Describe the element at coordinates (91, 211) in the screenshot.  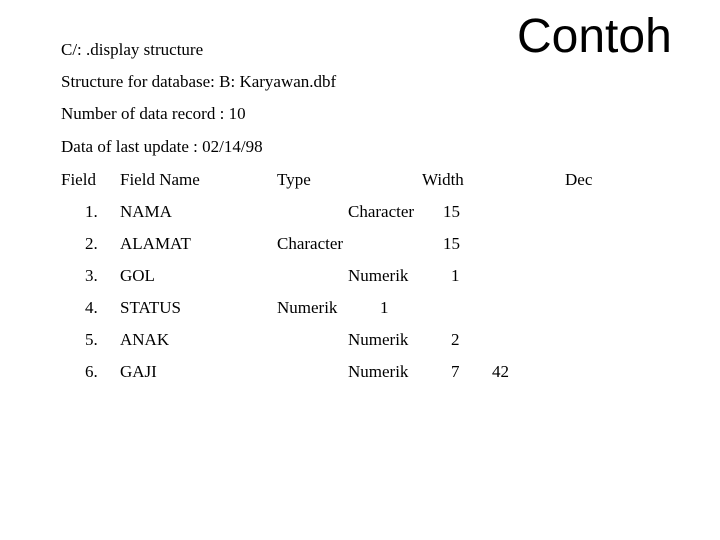
I see `field-number: 1.` at that location.